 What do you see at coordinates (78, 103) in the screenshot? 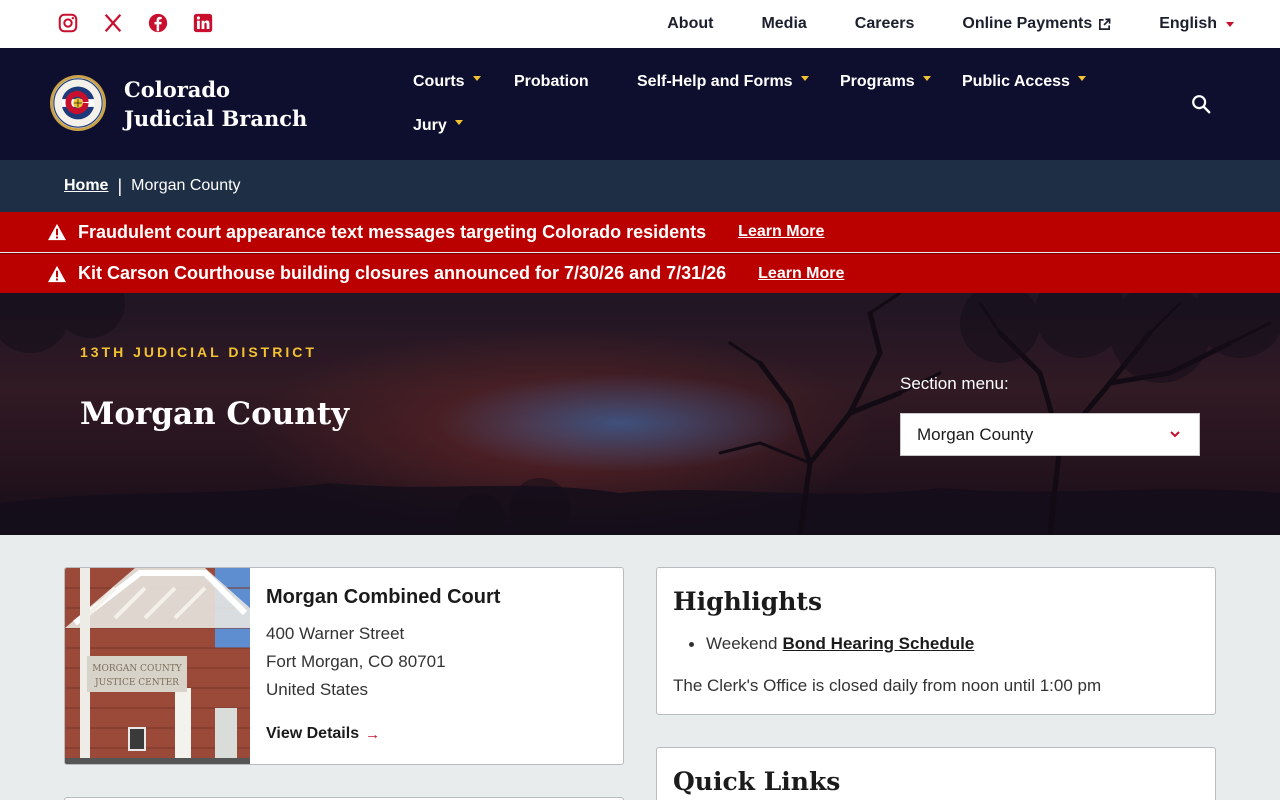
I see `colorado-courts-seal-logo` at bounding box center [78, 103].